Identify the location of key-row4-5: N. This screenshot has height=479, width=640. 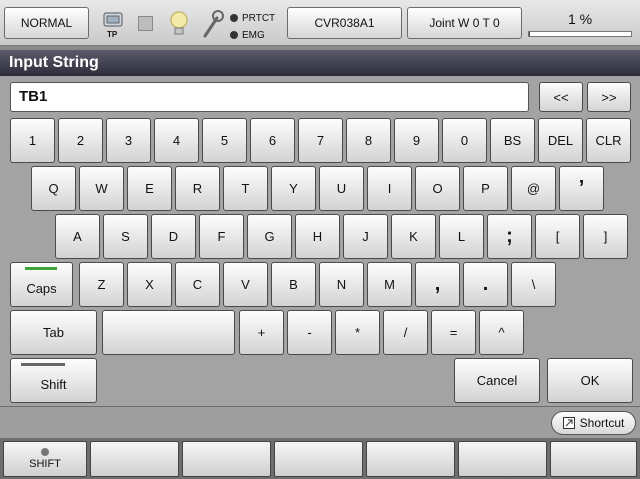
(341, 284).